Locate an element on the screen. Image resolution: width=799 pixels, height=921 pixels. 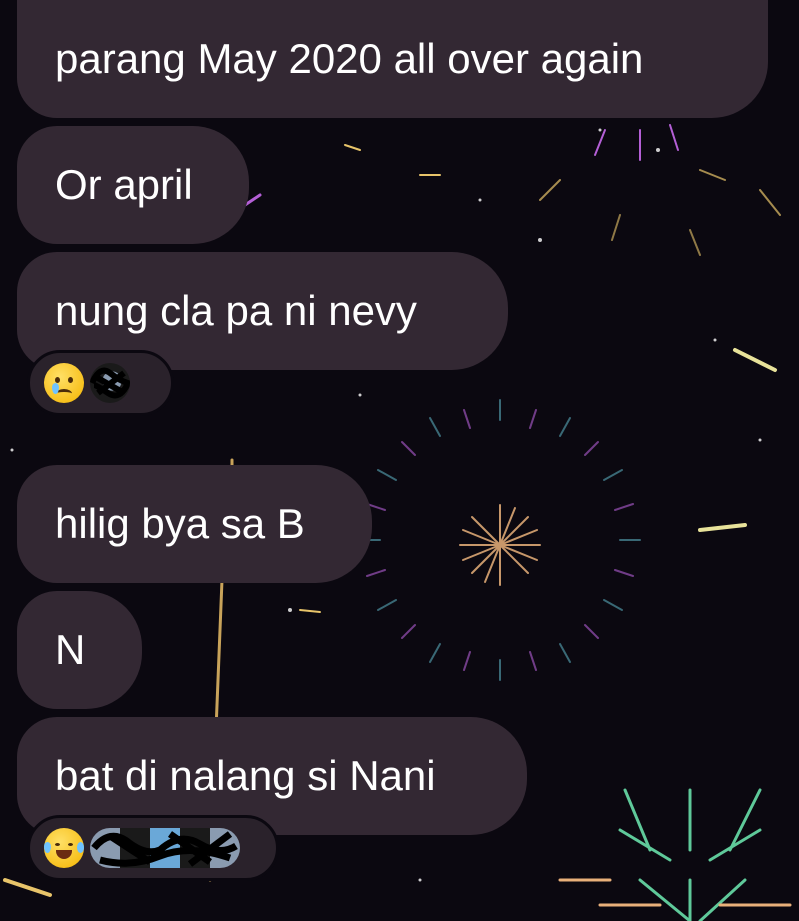
redacted-avatars is located at coordinates (165, 848).